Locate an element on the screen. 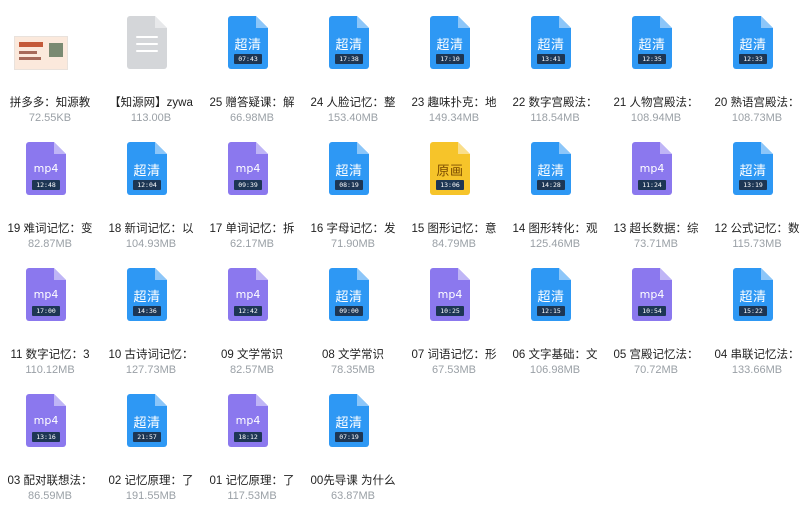  video-duration: 10:54 is located at coordinates (652, 311).